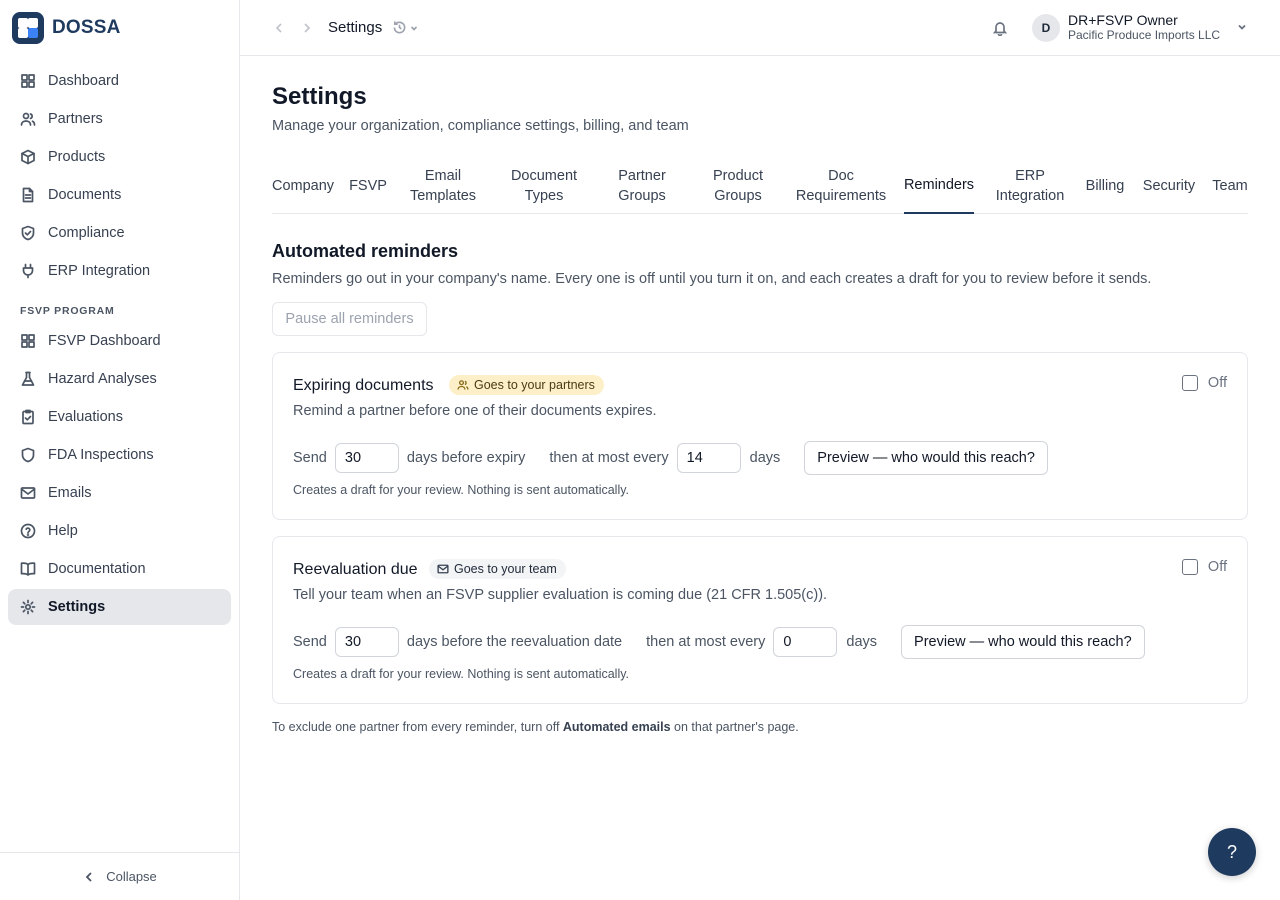  Describe the element at coordinates (28, 157) in the screenshot. I see `package-icon` at that location.